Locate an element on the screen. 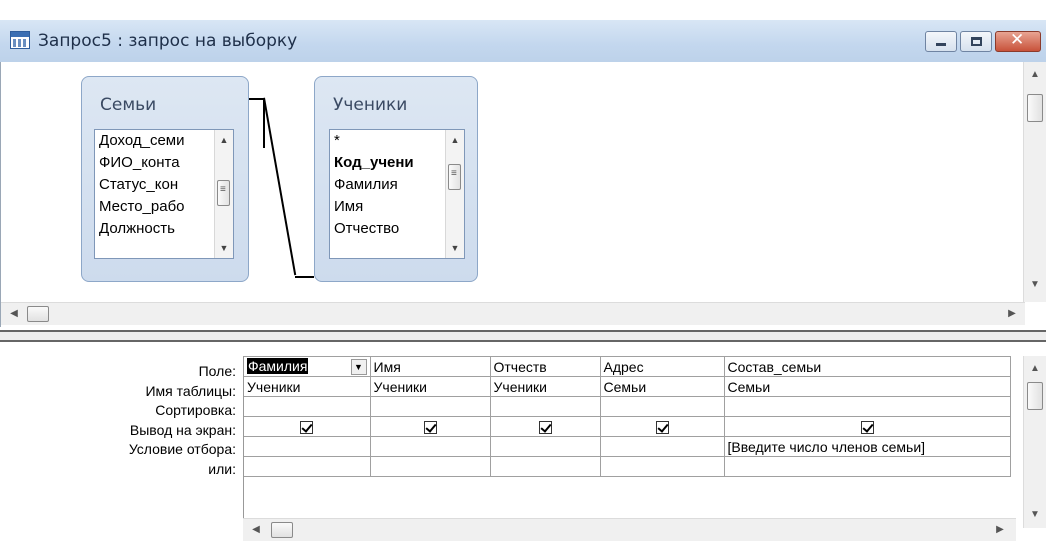 The width and height of the screenshot is (1046, 544). minimize-icon is located at coordinates (941, 44).